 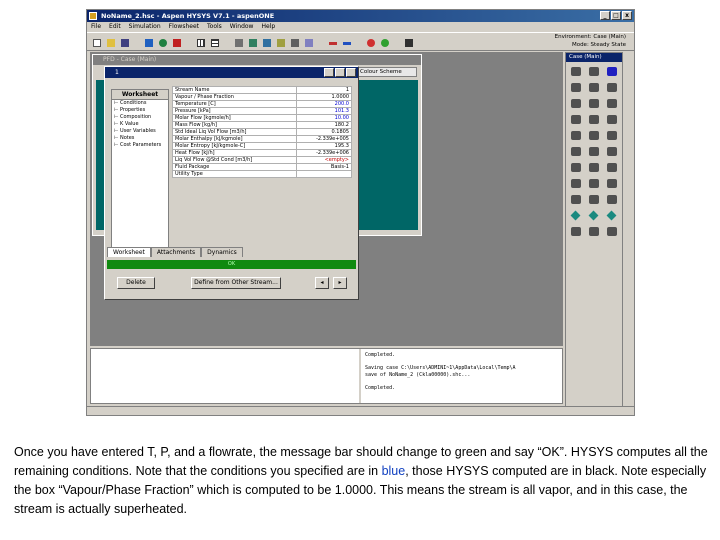 I want to click on row-value: -2.339e+006, so click(x=324, y=153).